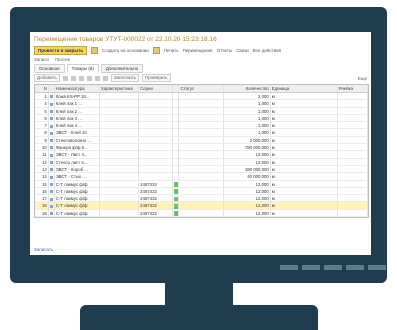 This screenshot has height=330, width=397. What do you see at coordinates (82, 68) in the screenshot?
I see `tab-goods: Товары (8)` at bounding box center [82, 68].